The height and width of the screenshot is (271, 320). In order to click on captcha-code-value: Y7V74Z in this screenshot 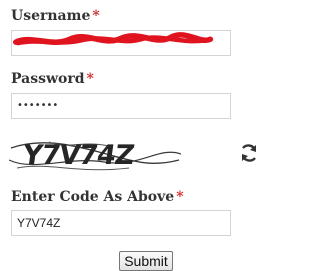, I will do `click(39, 223)`.